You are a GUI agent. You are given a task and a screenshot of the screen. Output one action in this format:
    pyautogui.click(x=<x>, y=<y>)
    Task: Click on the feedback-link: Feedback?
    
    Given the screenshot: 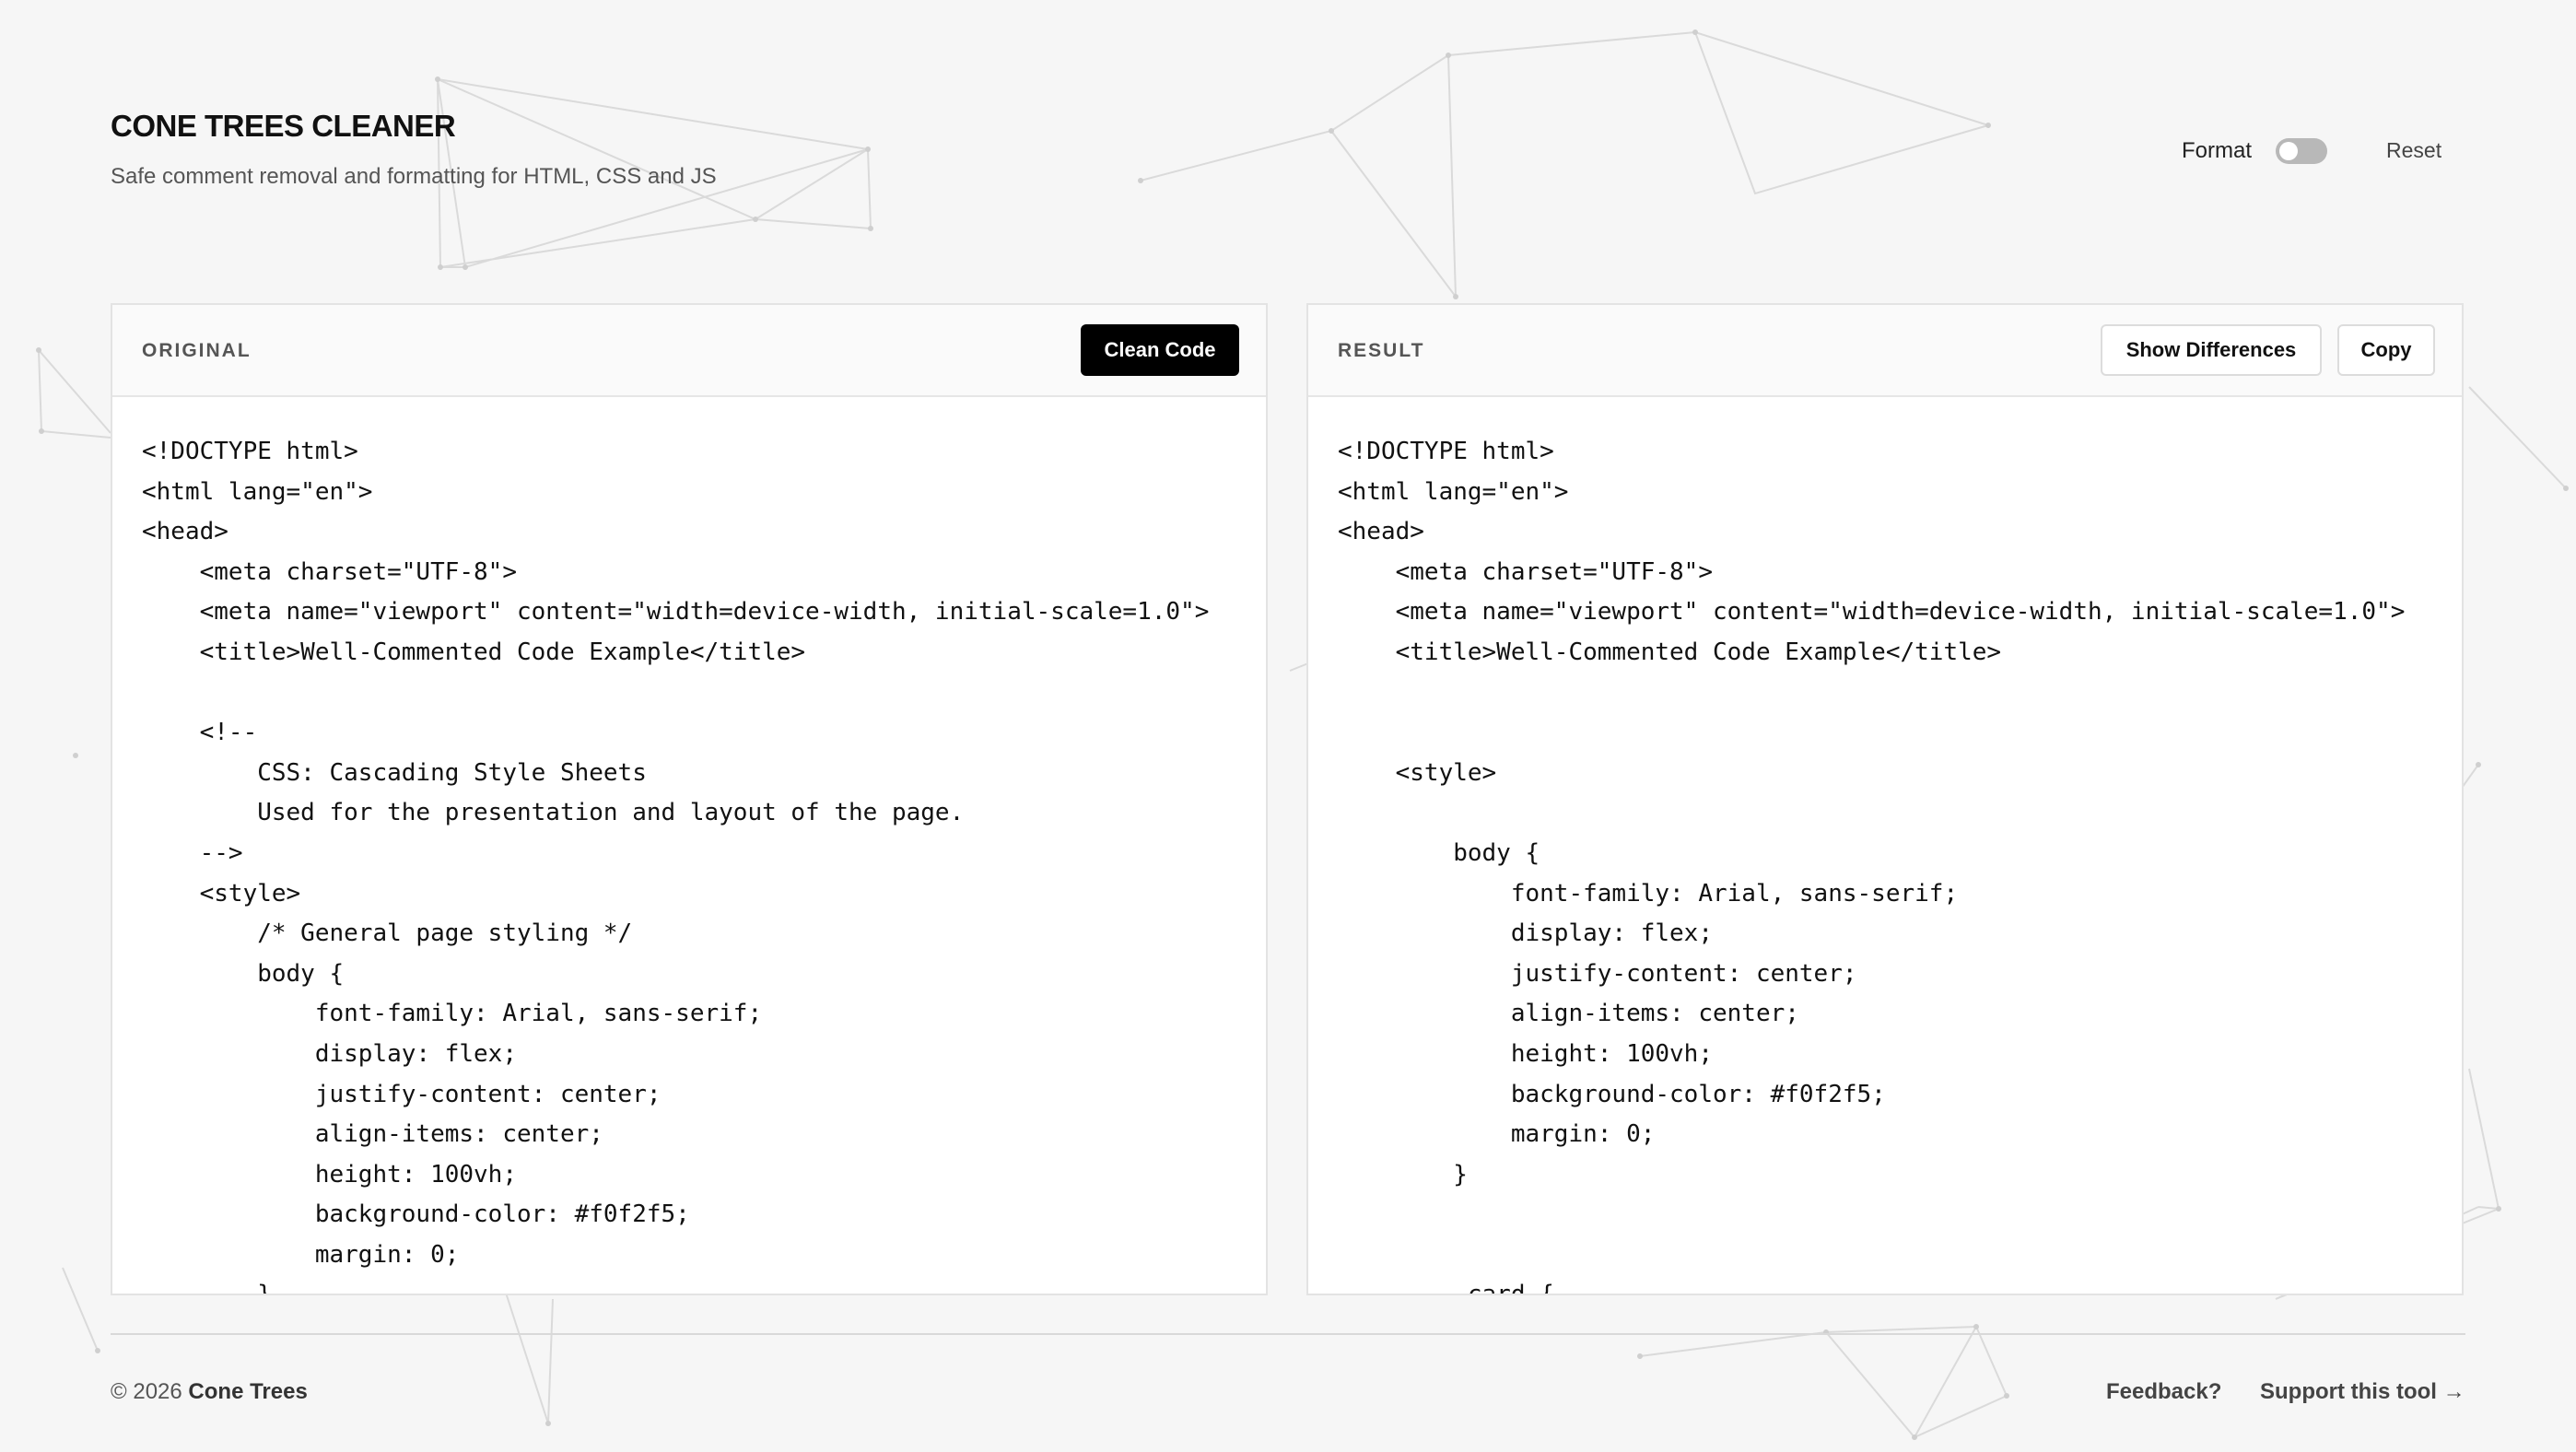 What is the action you would take?
    pyautogui.click(x=2163, y=1392)
    